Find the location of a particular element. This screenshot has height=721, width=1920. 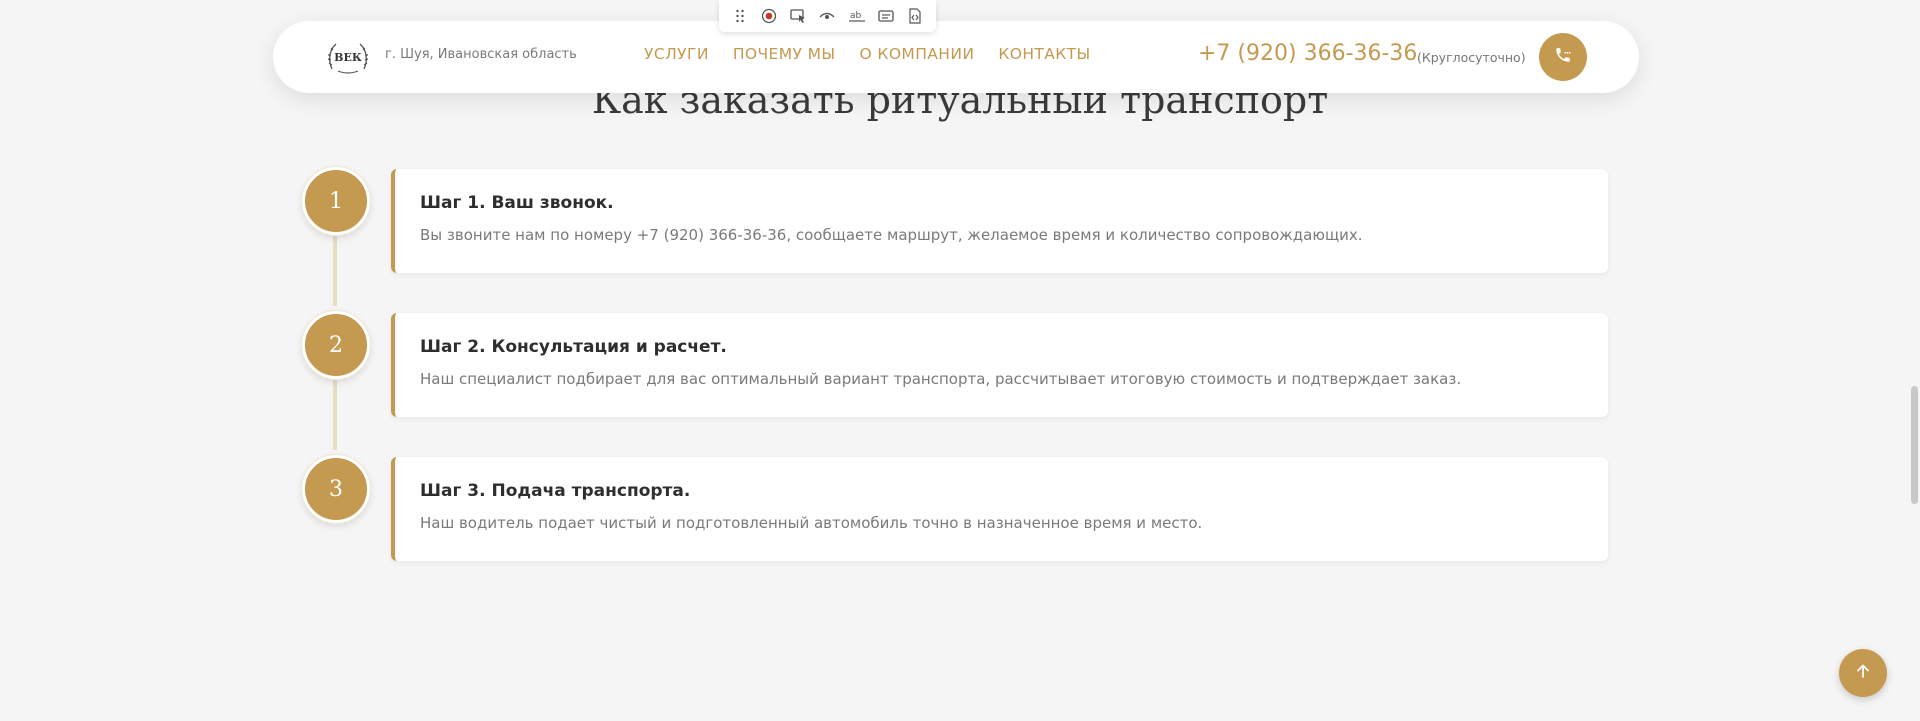

nav-item-services: УСЛУГИ is located at coordinates (676, 54).